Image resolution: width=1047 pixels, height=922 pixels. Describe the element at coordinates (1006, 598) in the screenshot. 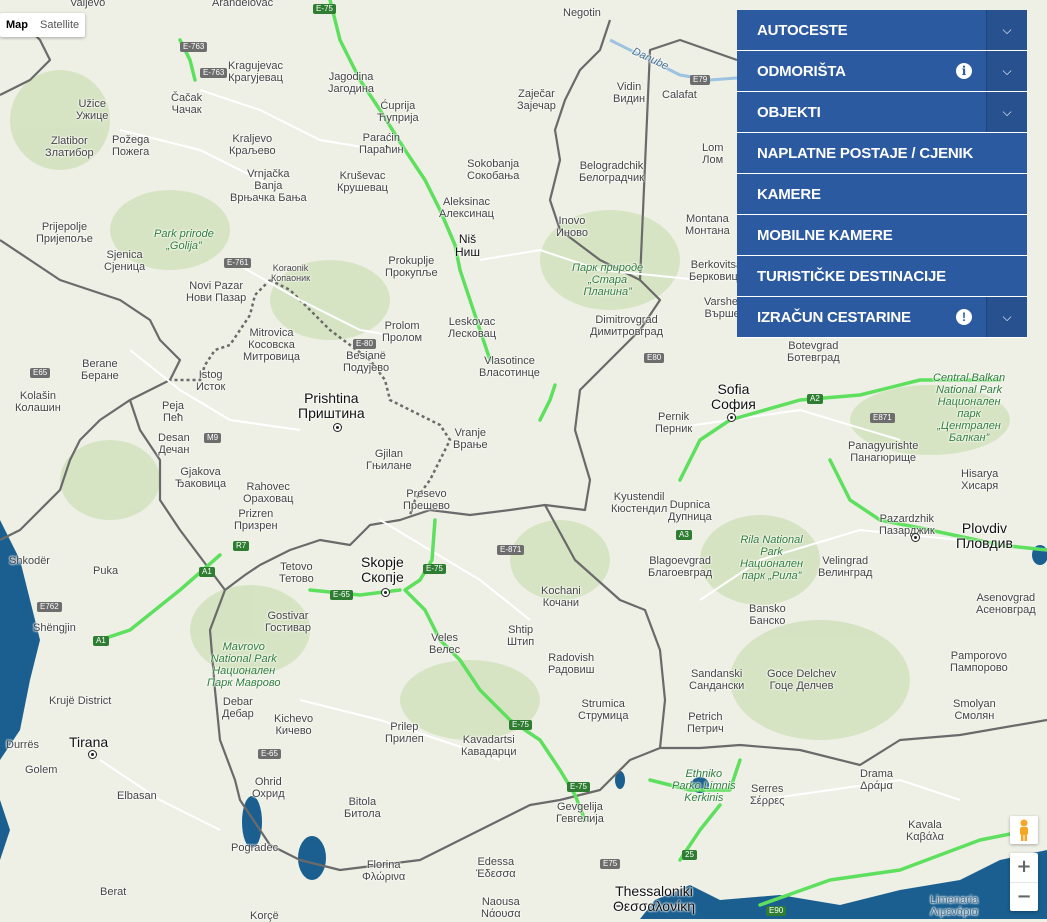

I see `place-label-line: Asenovgrad` at that location.